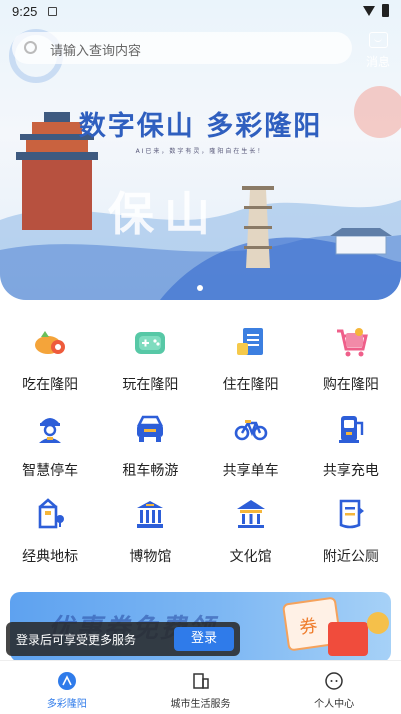 The width and height of the screenshot is (401, 714). Describe the element at coordinates (182, 48) in the screenshot. I see `search-bar: 请输入查询内容` at that location.